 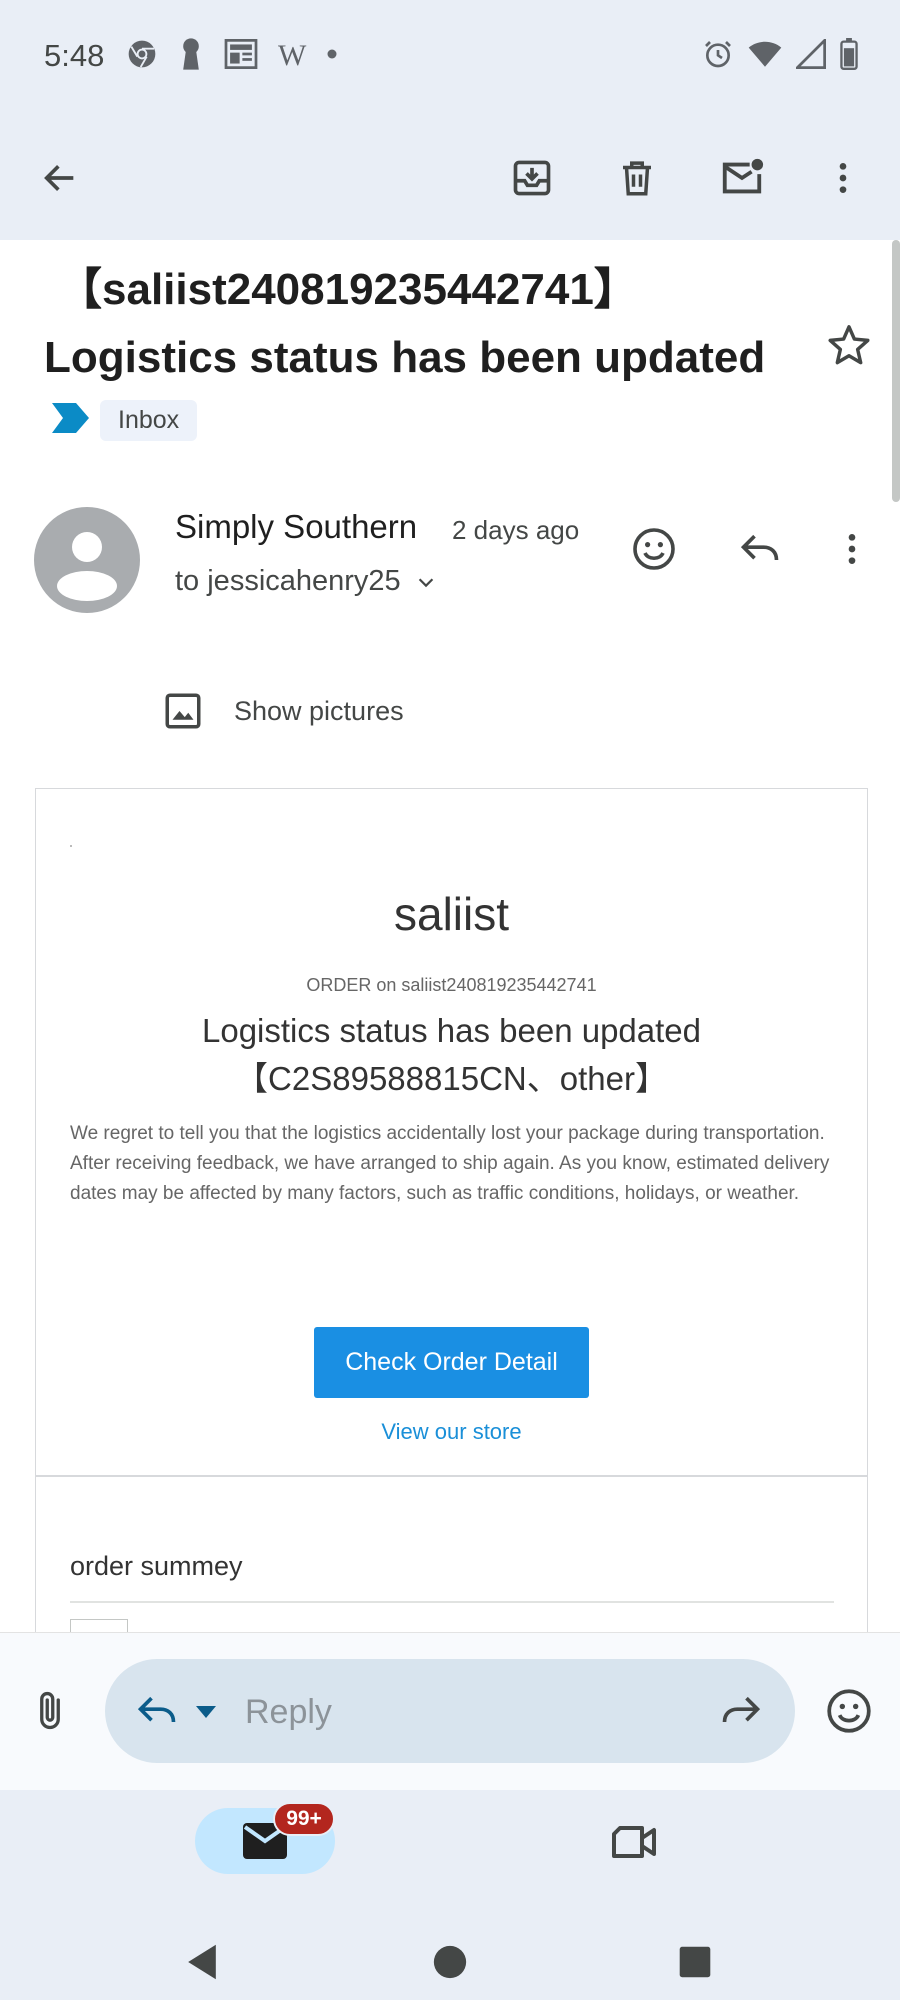 I want to click on image-icon, so click(x=183, y=711).